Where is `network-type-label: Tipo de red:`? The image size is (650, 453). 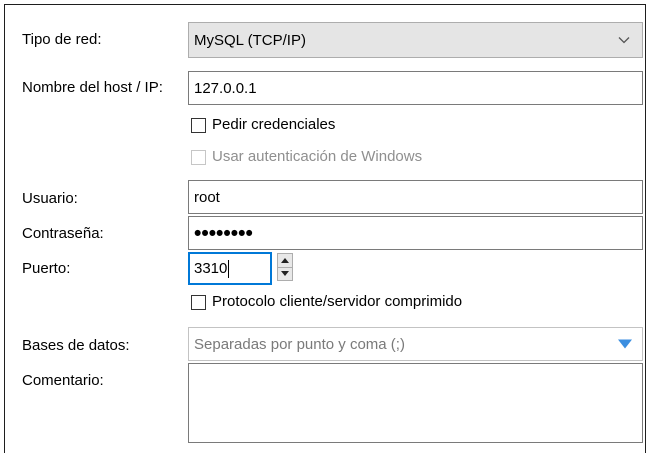 network-type-label: Tipo de red: is located at coordinates (62, 39).